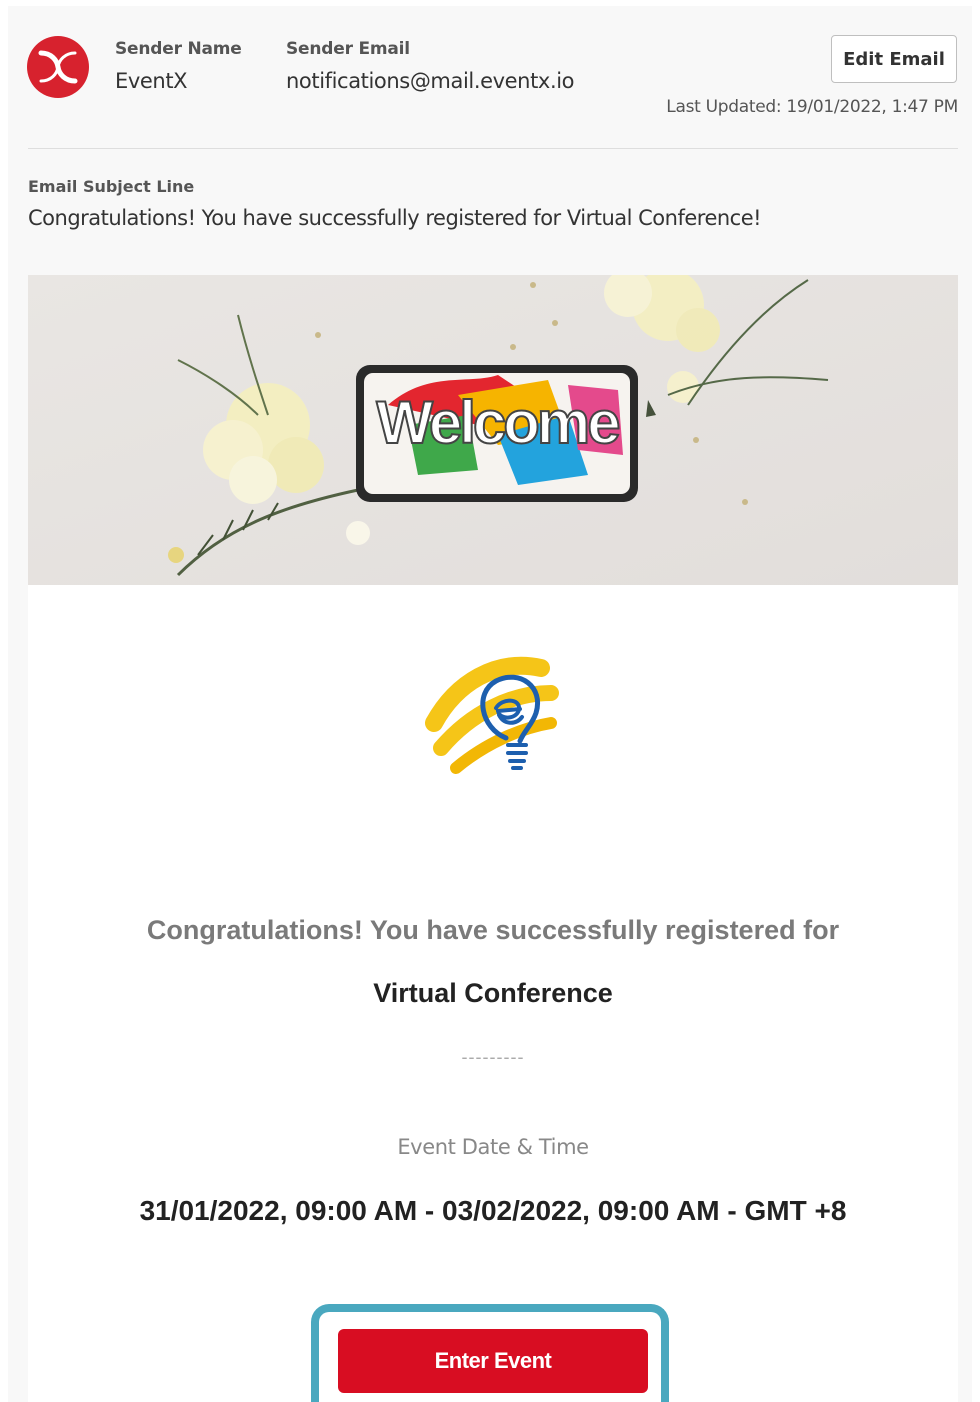 The image size is (980, 1402). I want to click on sender-name-label: Sender Name, so click(178, 49).